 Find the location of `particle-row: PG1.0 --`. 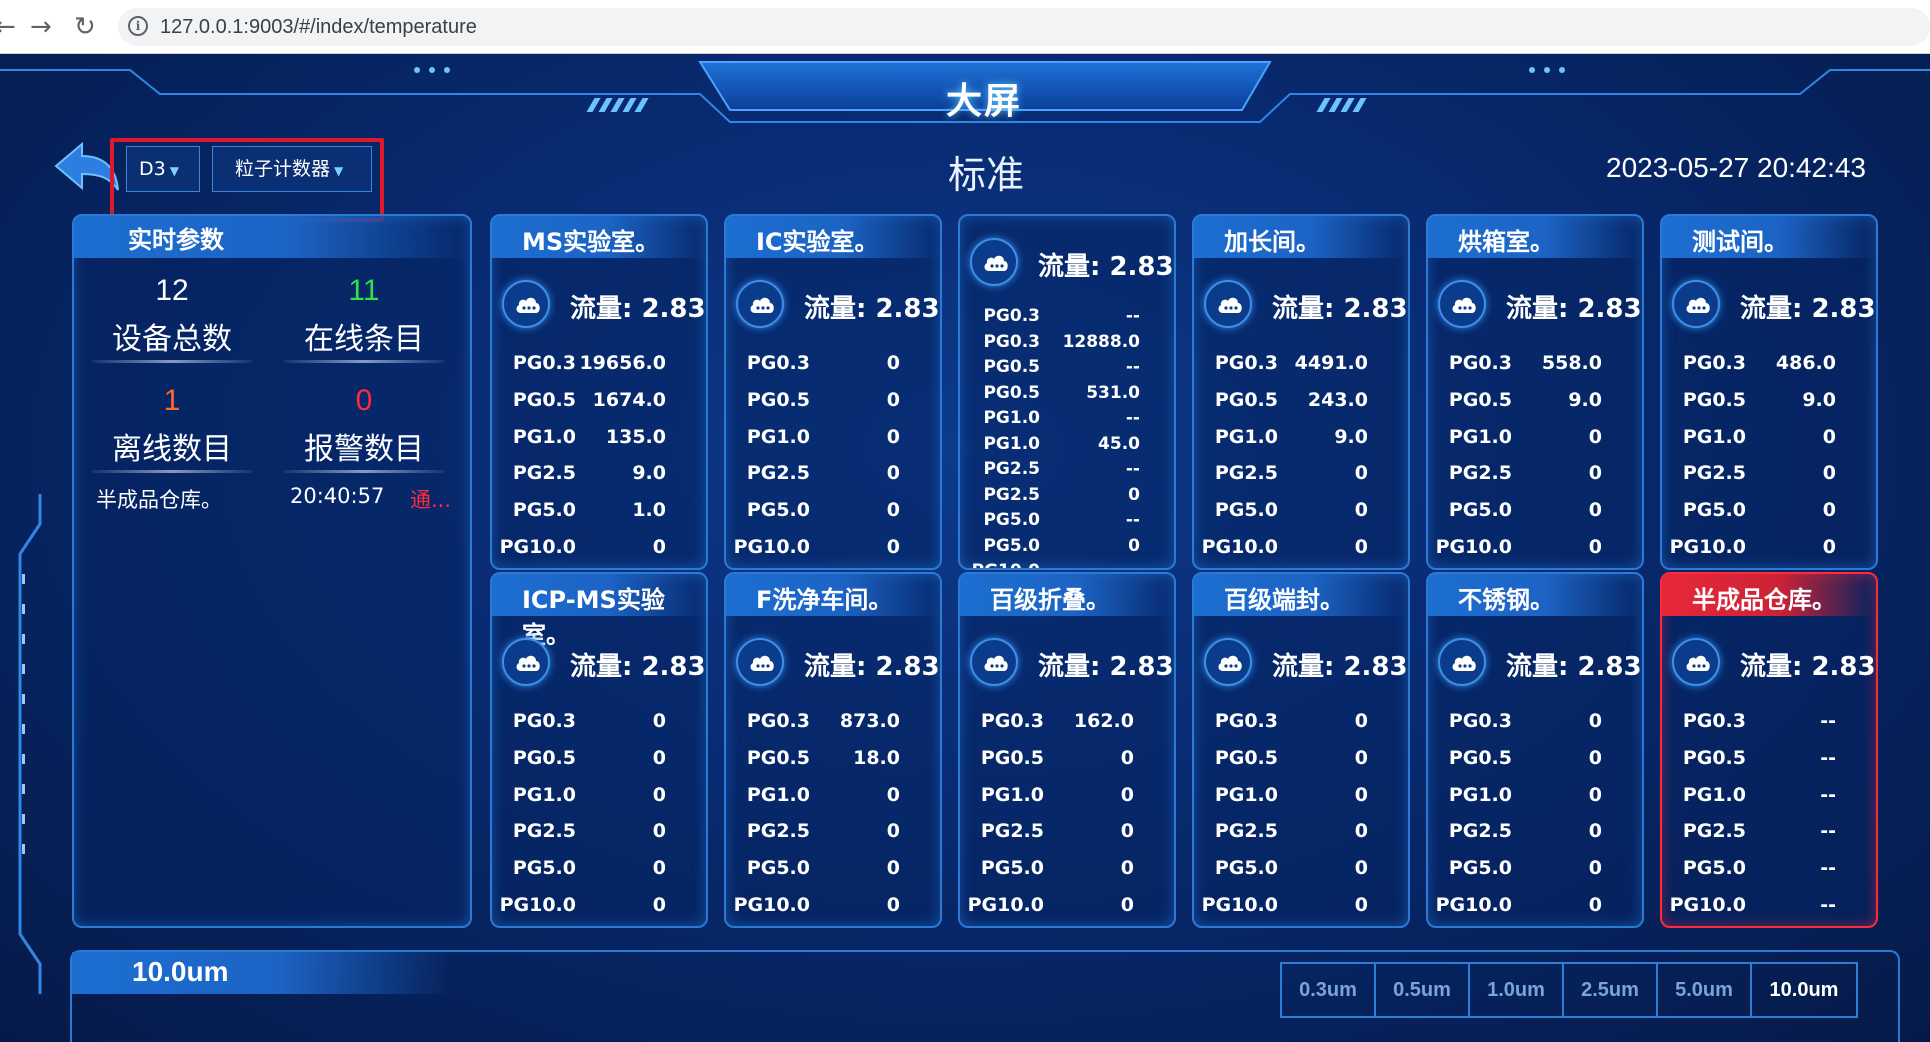

particle-row: PG1.0 -- is located at coordinates (1067, 420).